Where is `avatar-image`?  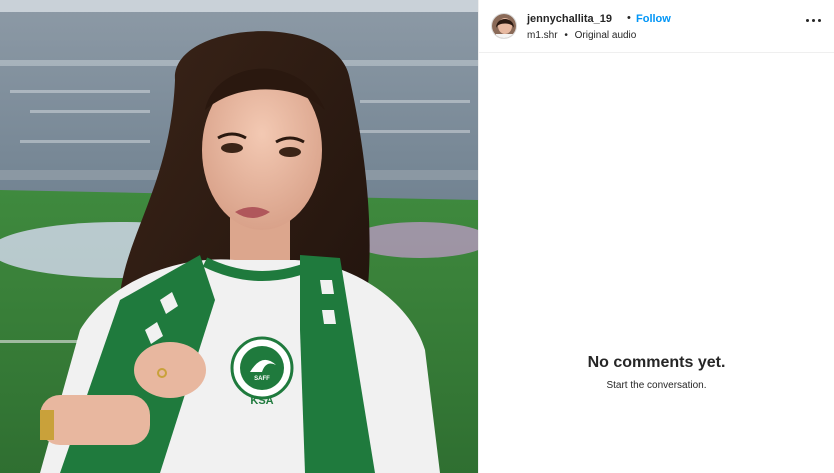 avatar-image is located at coordinates (504, 26).